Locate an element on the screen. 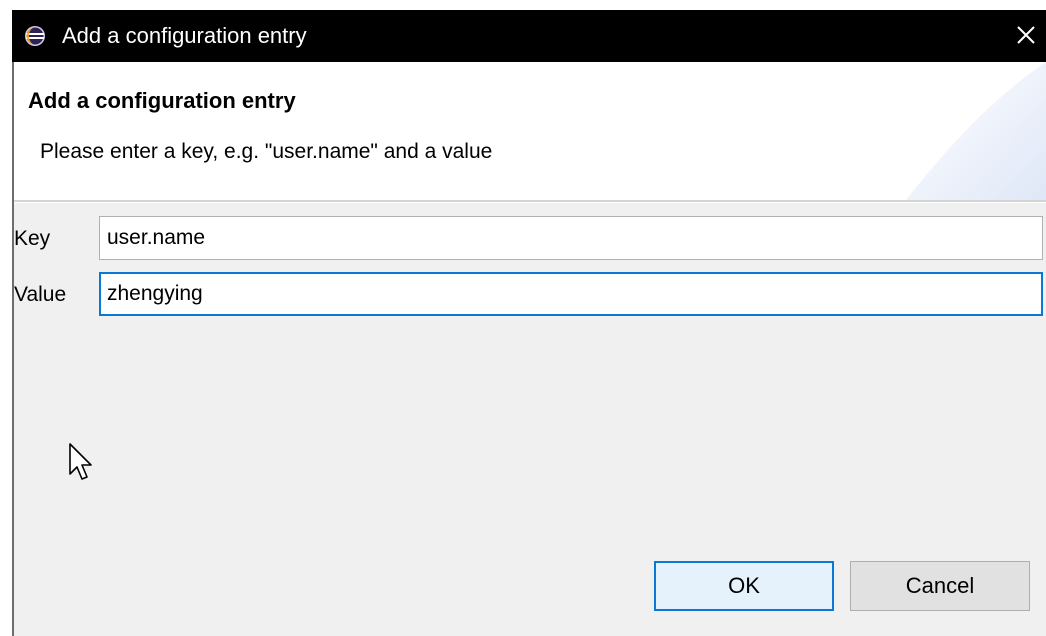 The image size is (1046, 636). cancel-button: Cancel is located at coordinates (940, 586).